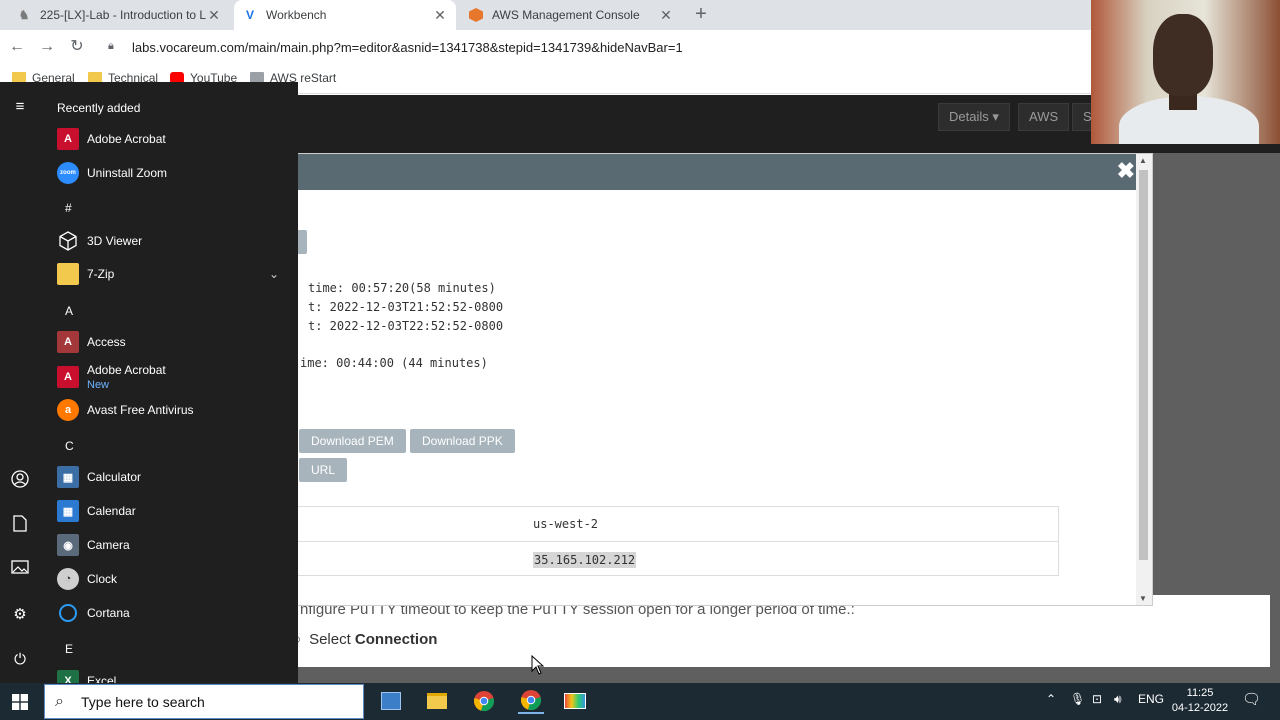 The image size is (1280, 720). Describe the element at coordinates (177, 377) in the screenshot. I see `app-adobe-acrobat-new: A Adobe Acrobat New` at that location.